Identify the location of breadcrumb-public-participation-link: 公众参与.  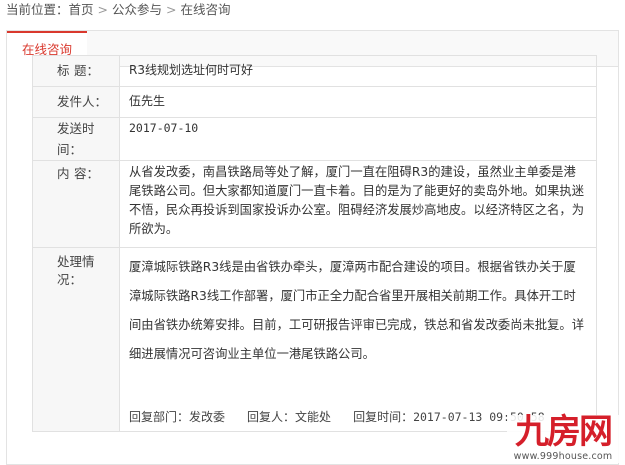
(137, 9).